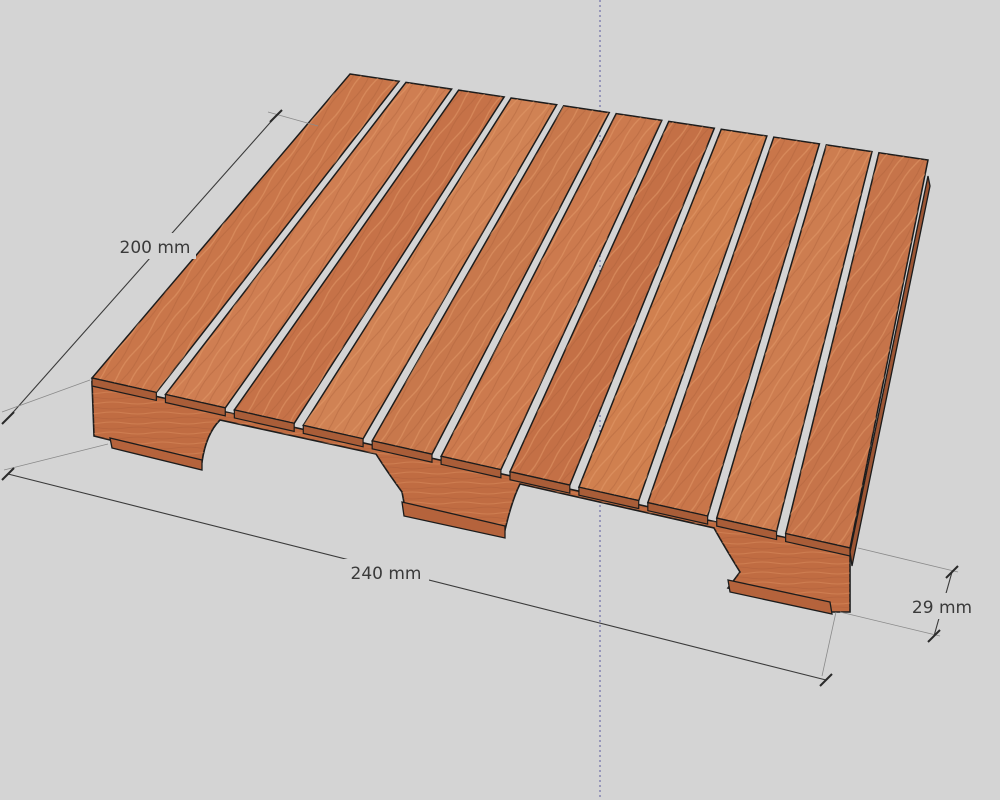 Image resolution: width=1000 pixels, height=800 pixels. Describe the element at coordinates (155, 248) in the screenshot. I see `width-dimension-label: 200 mm` at that location.